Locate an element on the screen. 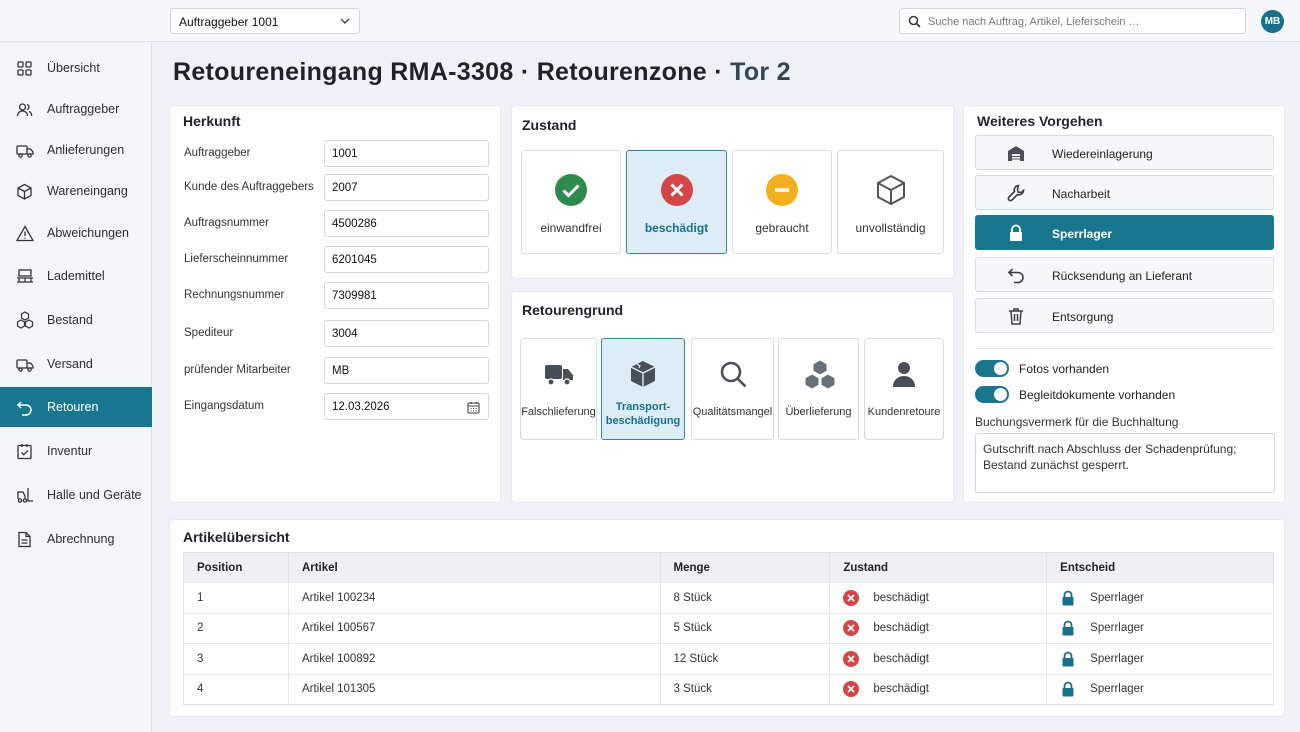 Image resolution: width=1300 pixels, height=732 pixels. sidebar-item-auftraggeber: Auftraggeber is located at coordinates (76, 109).